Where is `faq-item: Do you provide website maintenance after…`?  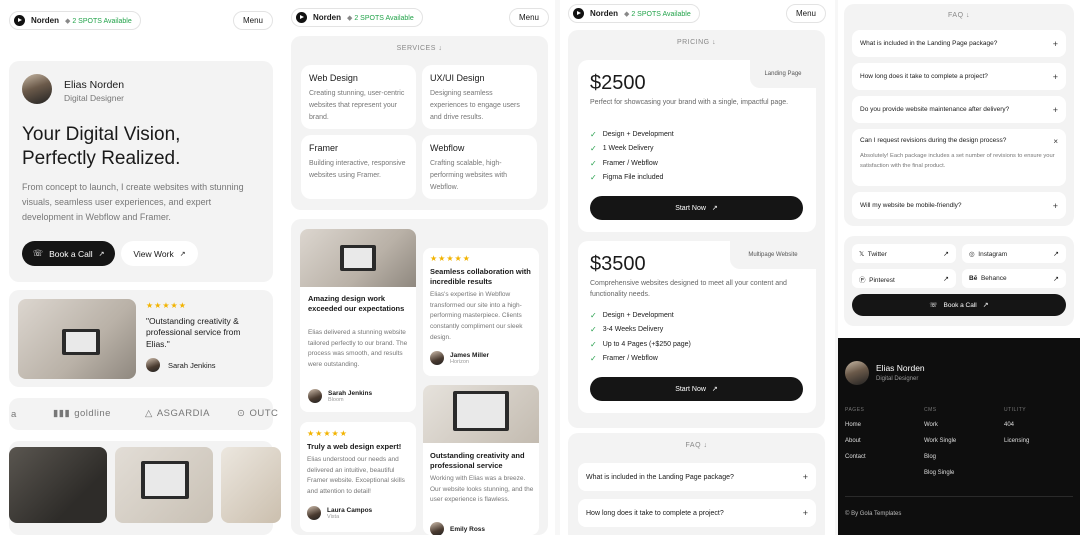
faq-item: Do you provide website maintenance after… is located at coordinates (959, 109).